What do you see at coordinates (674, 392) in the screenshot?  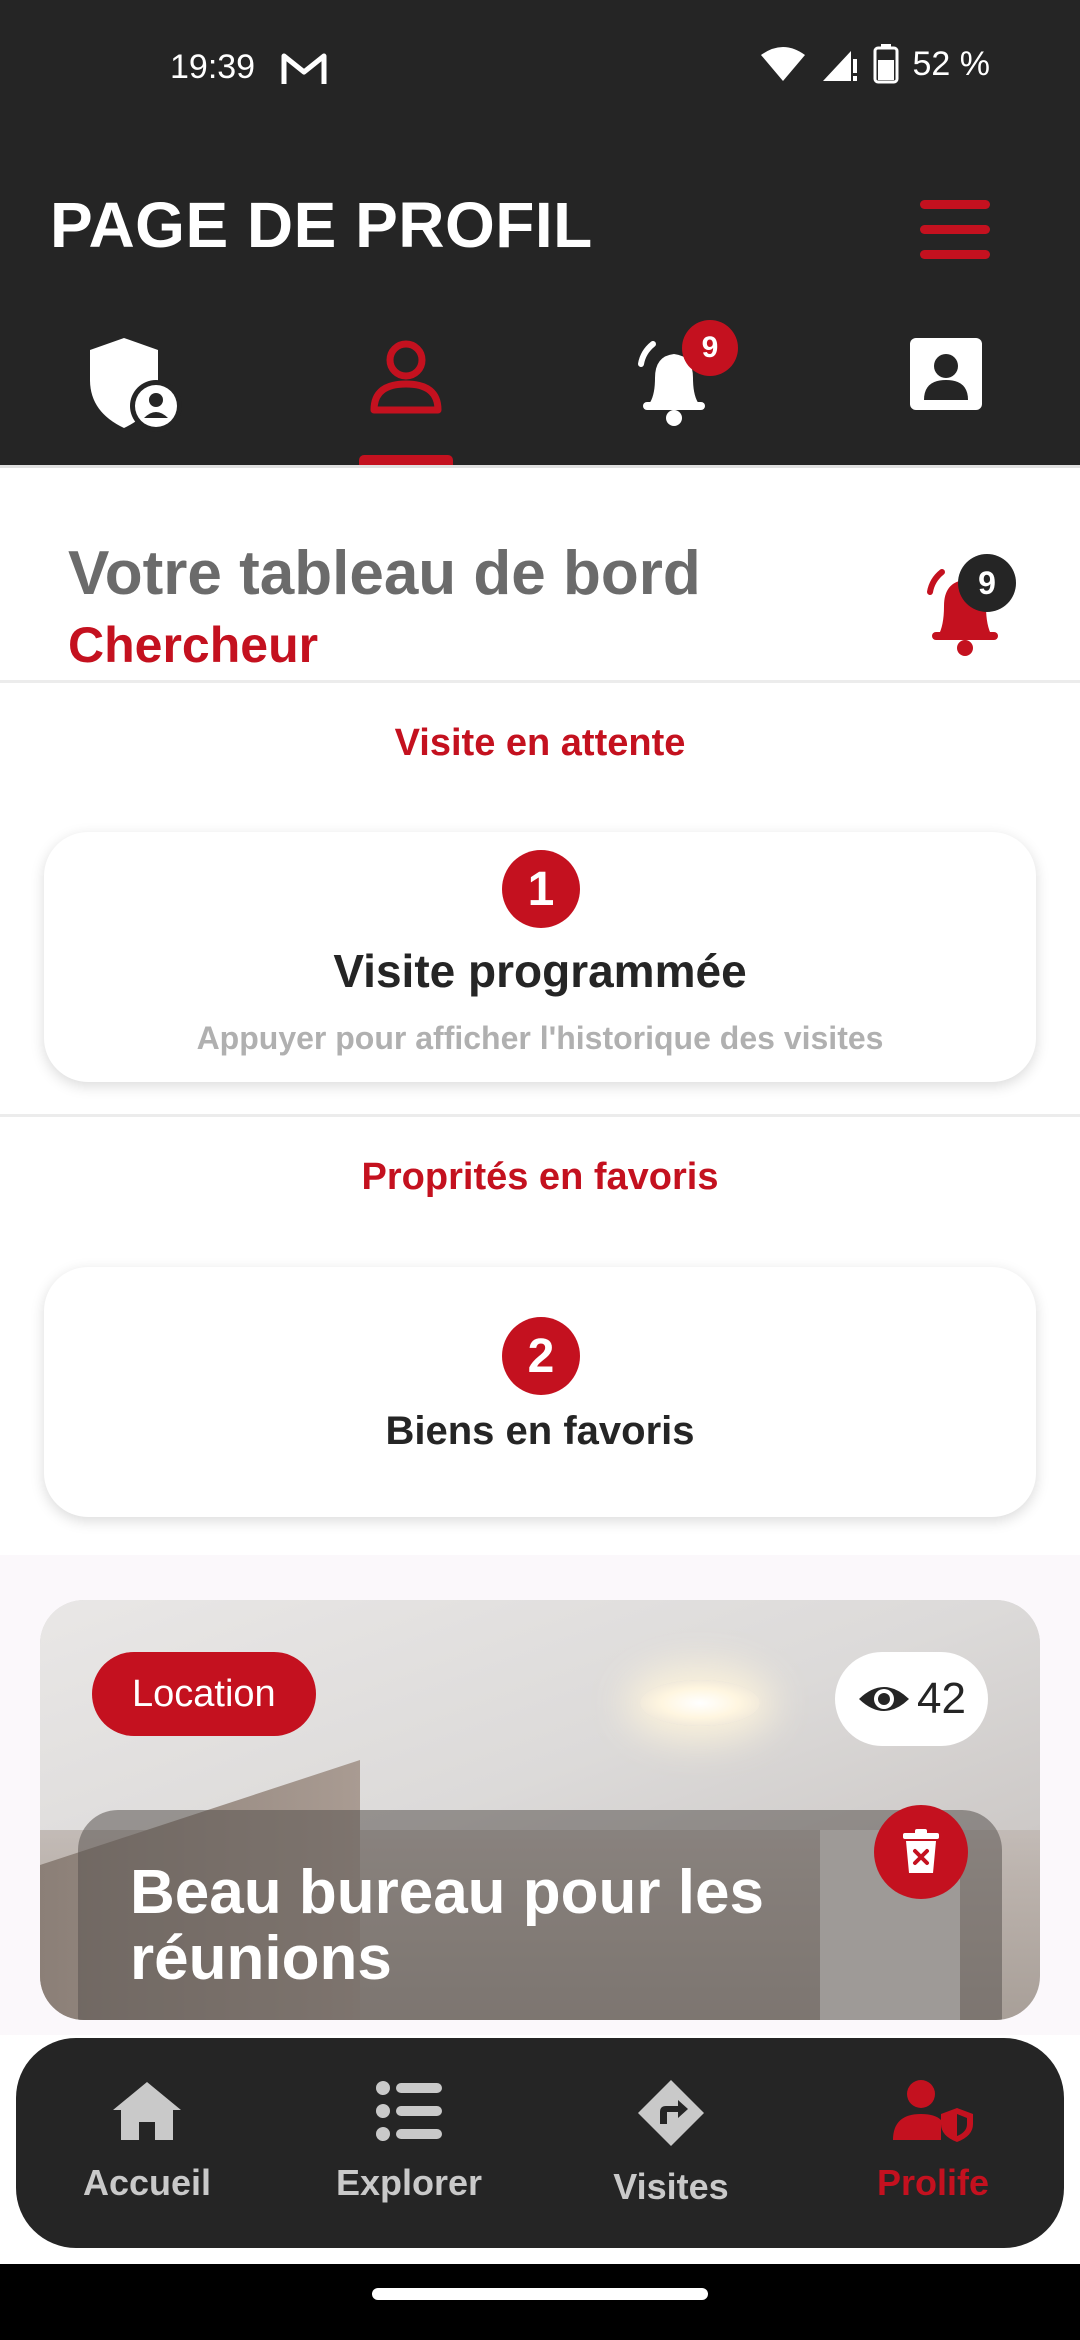 I see `tab-notifications: 9` at bounding box center [674, 392].